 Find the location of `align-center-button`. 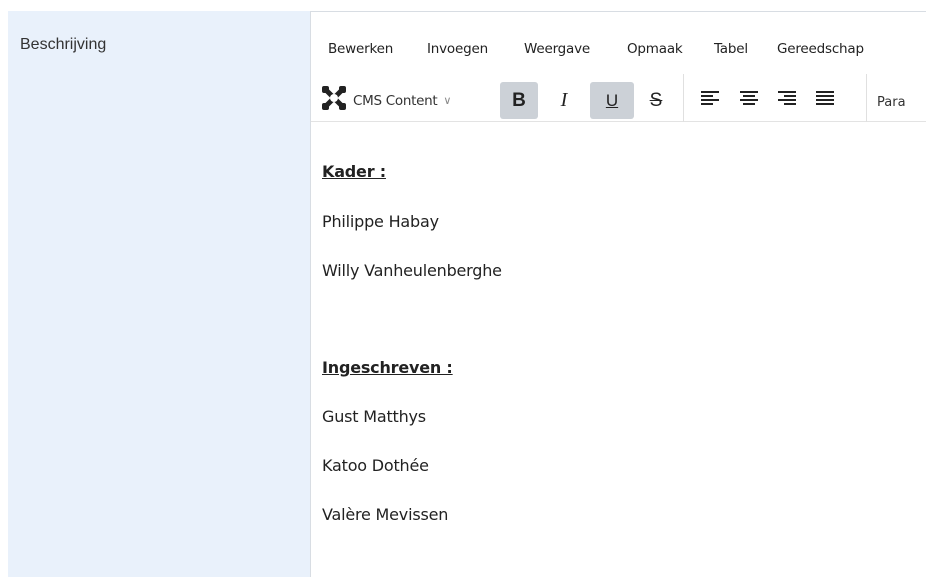

align-center-button is located at coordinates (749, 100).